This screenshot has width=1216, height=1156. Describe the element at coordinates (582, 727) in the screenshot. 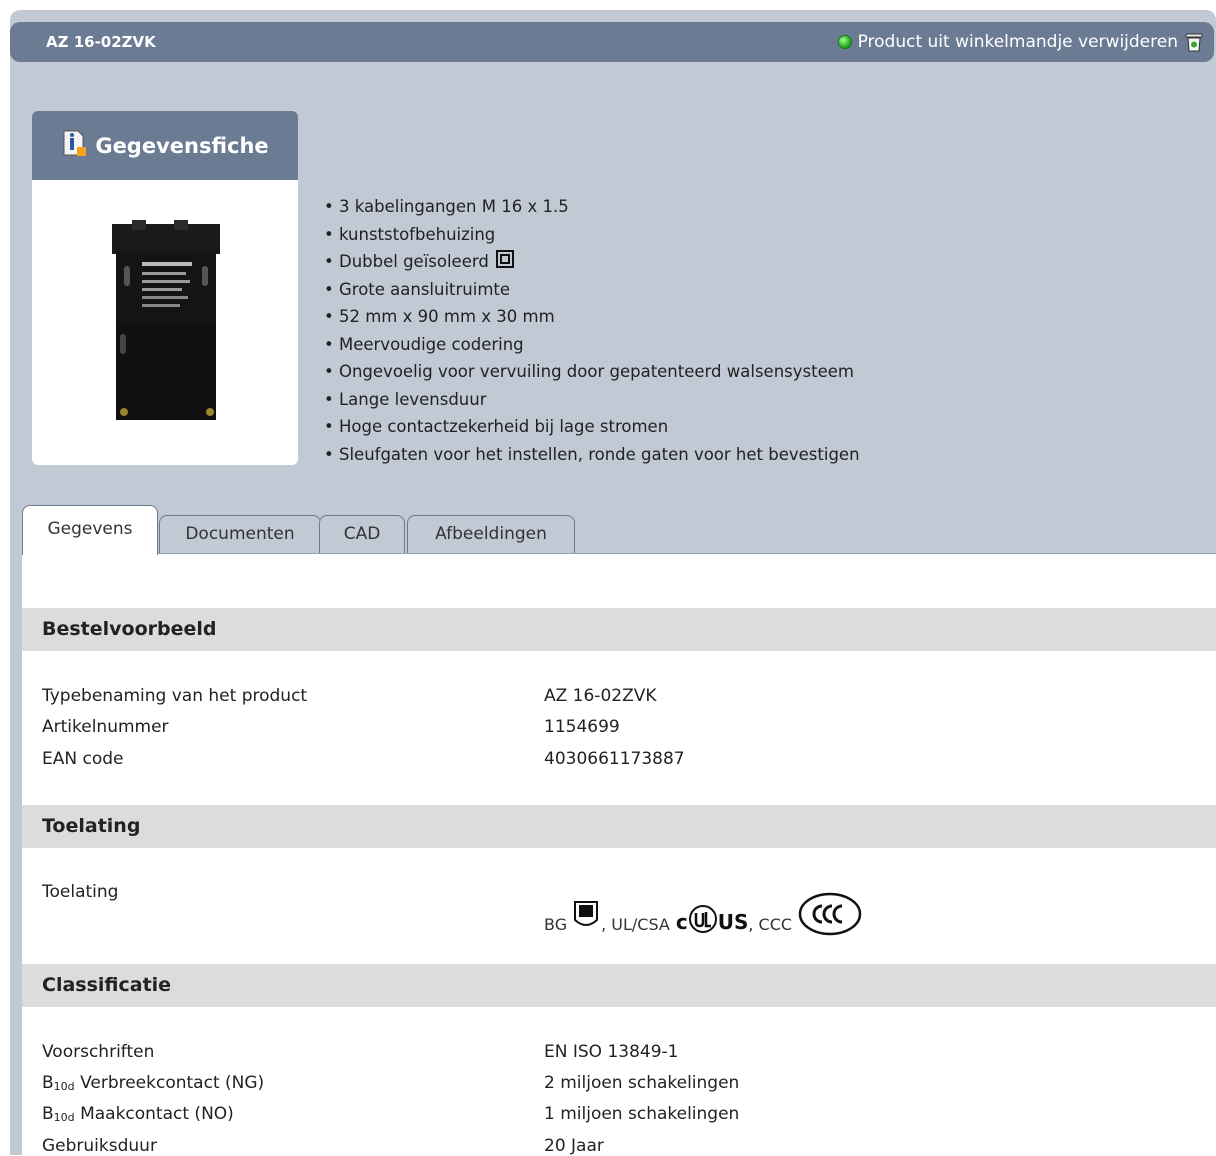

I see `row-value: 1154699` at that location.